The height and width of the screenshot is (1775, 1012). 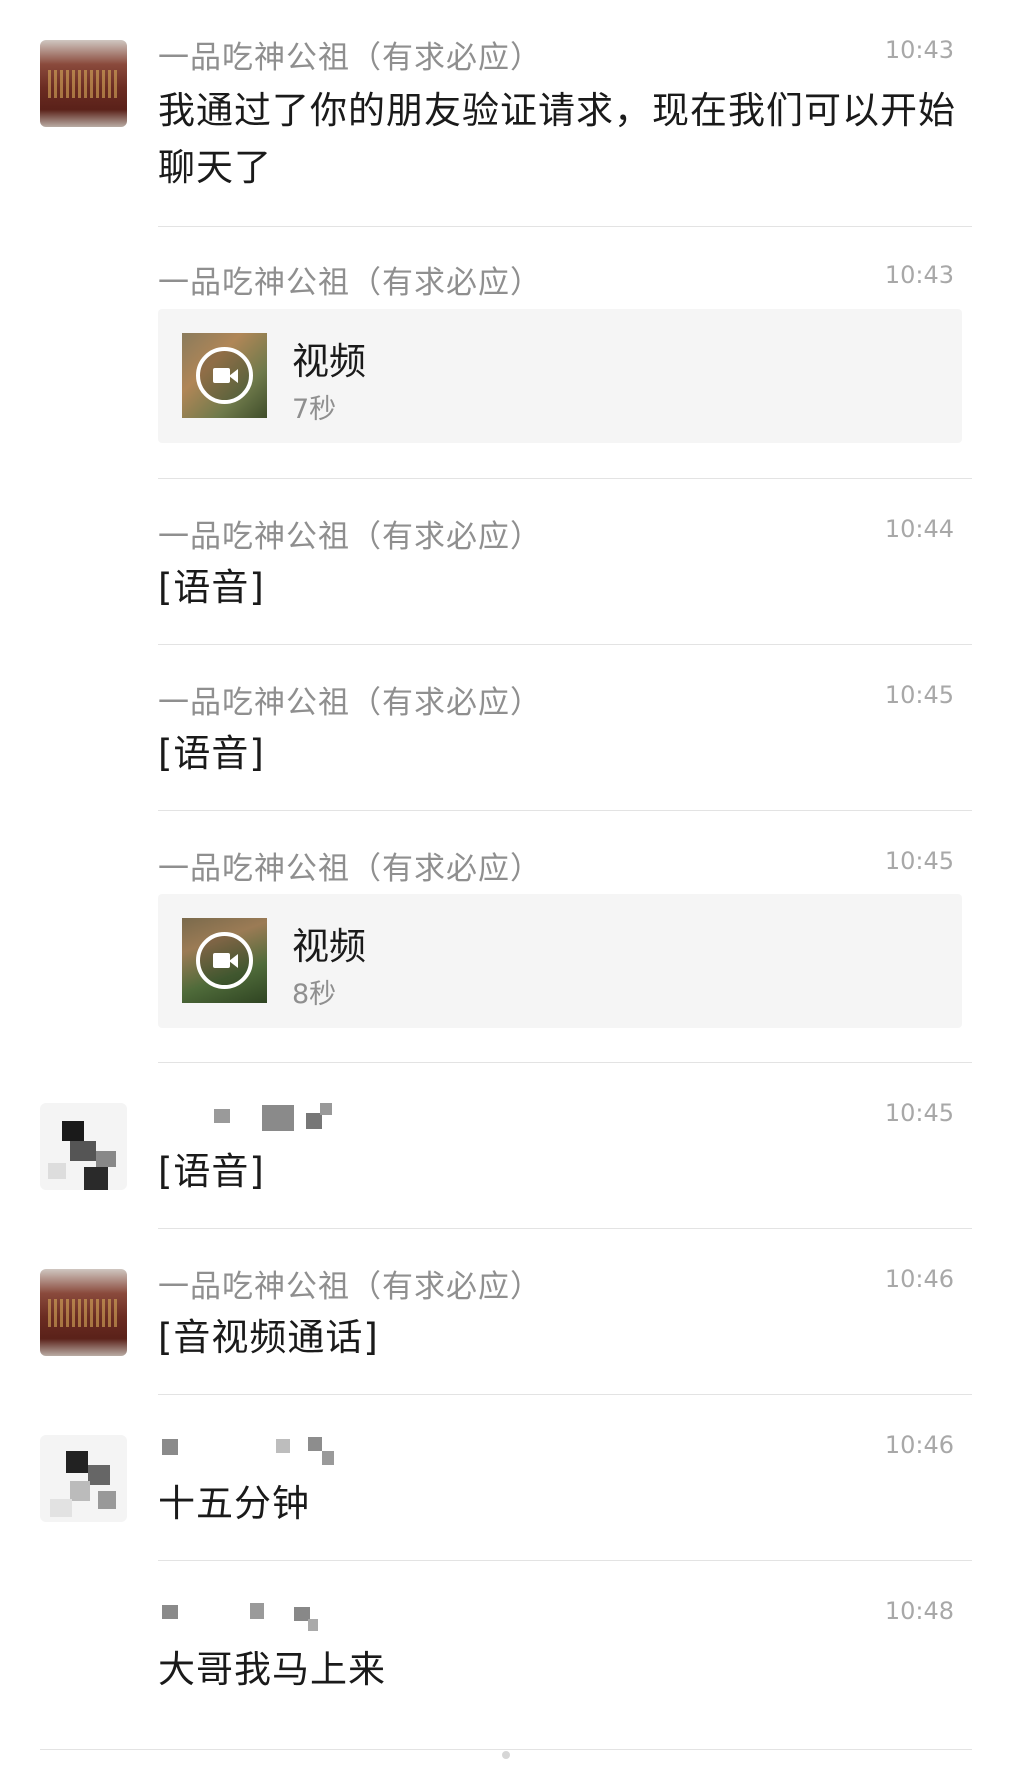 I want to click on message-text: 十五分钟, so click(x=234, y=1503).